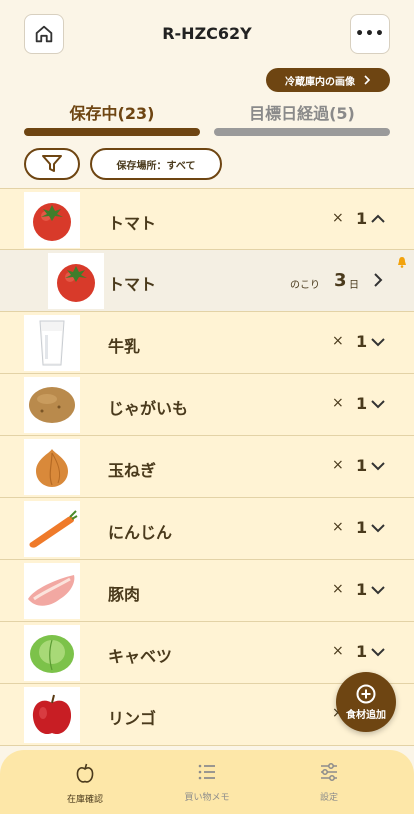 This screenshot has width=414, height=814. I want to click on food-name: 豚肉, so click(124, 594).